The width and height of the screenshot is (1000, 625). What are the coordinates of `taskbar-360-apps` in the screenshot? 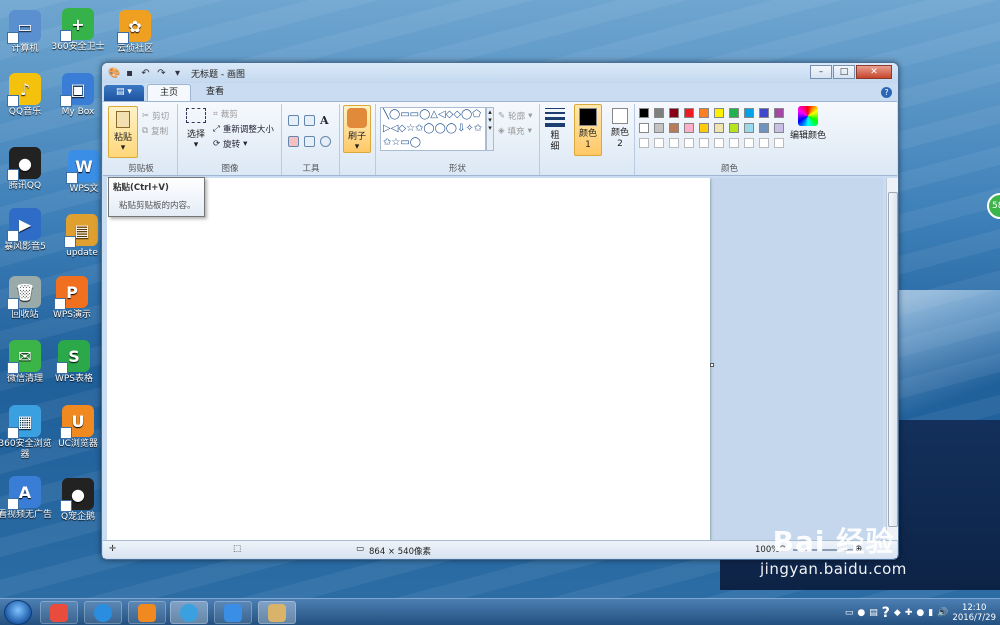 It's located at (59, 612).